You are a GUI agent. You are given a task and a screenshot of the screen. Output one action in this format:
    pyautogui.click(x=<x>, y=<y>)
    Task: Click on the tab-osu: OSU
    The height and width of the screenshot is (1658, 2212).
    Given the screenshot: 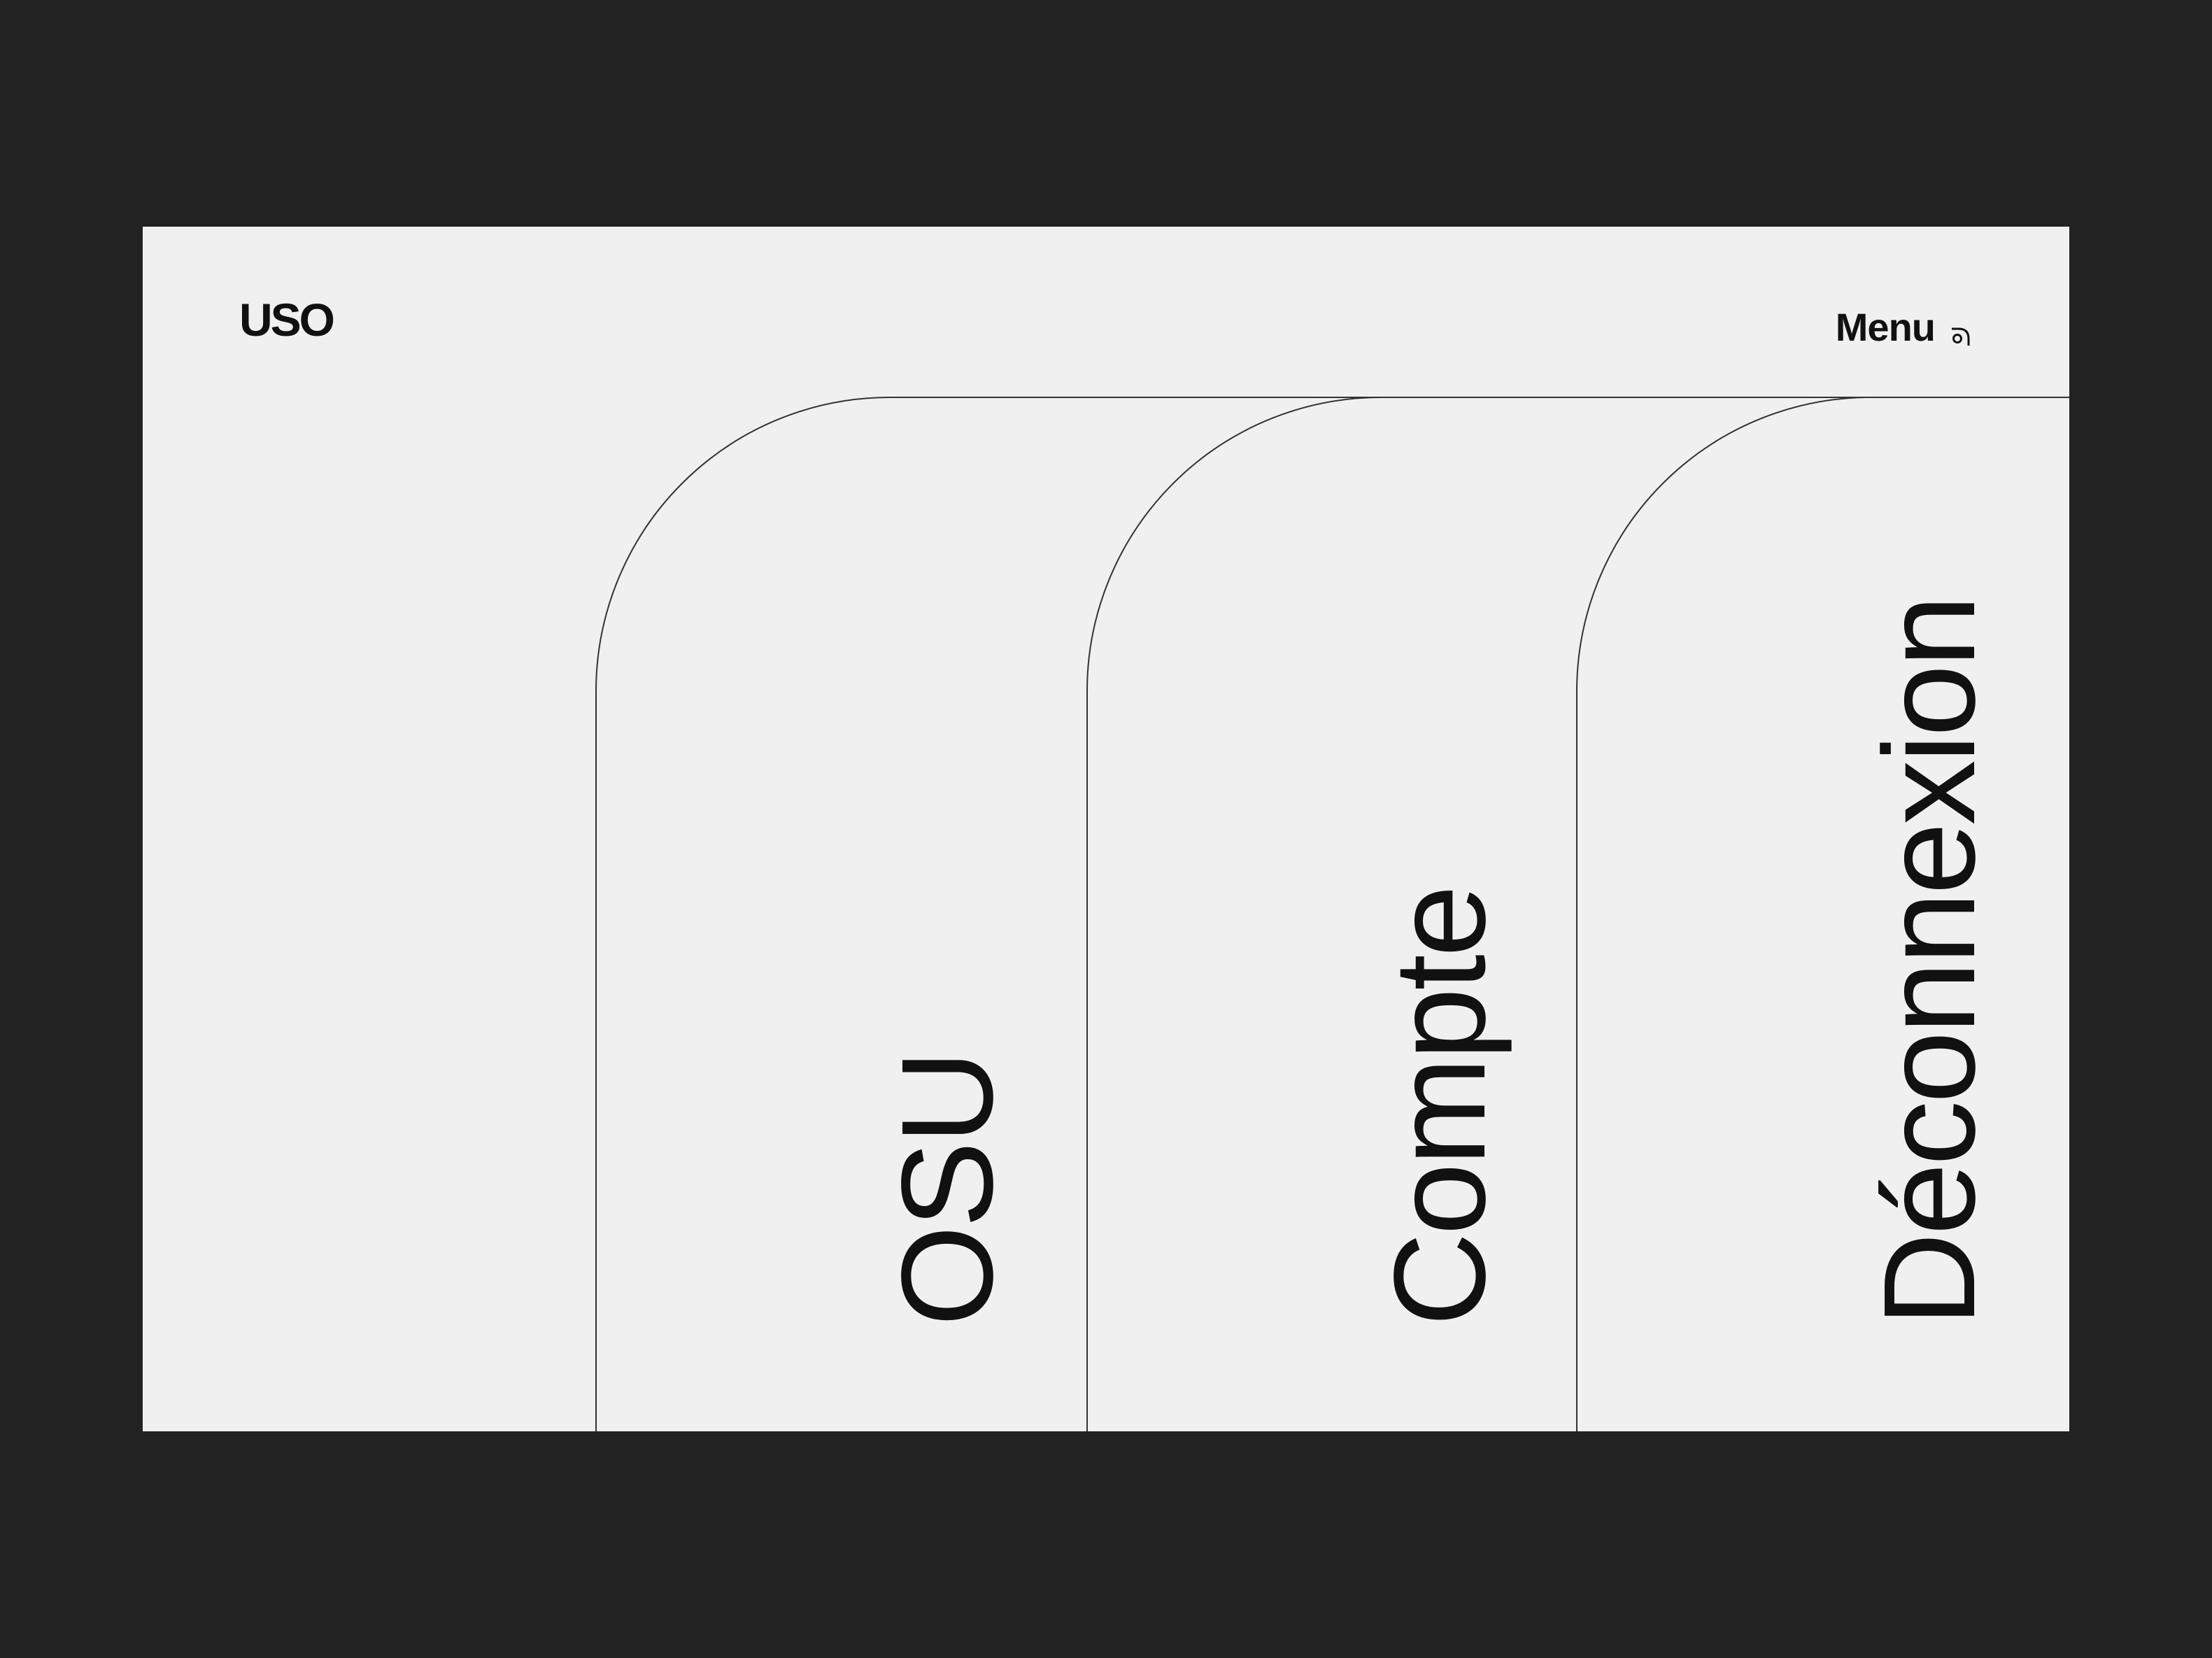 What is the action you would take?
    pyautogui.click(x=947, y=1189)
    